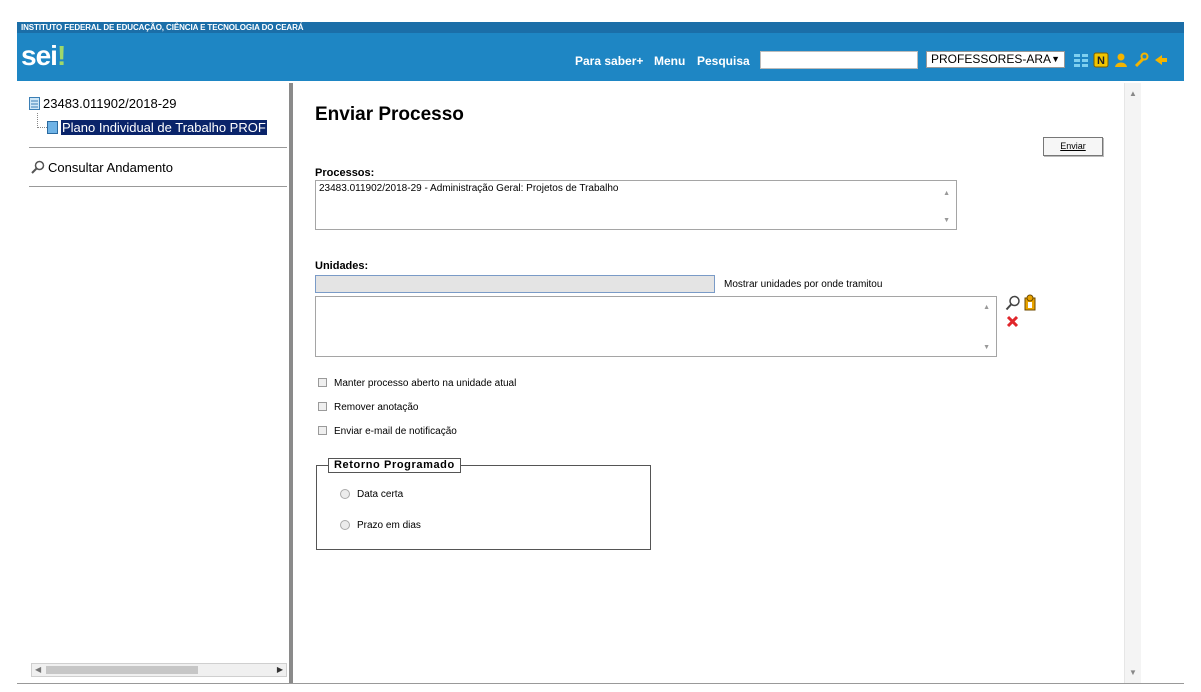 The width and height of the screenshot is (1201, 692). I want to click on enviar-button-label: Enviar, so click(1073, 146).